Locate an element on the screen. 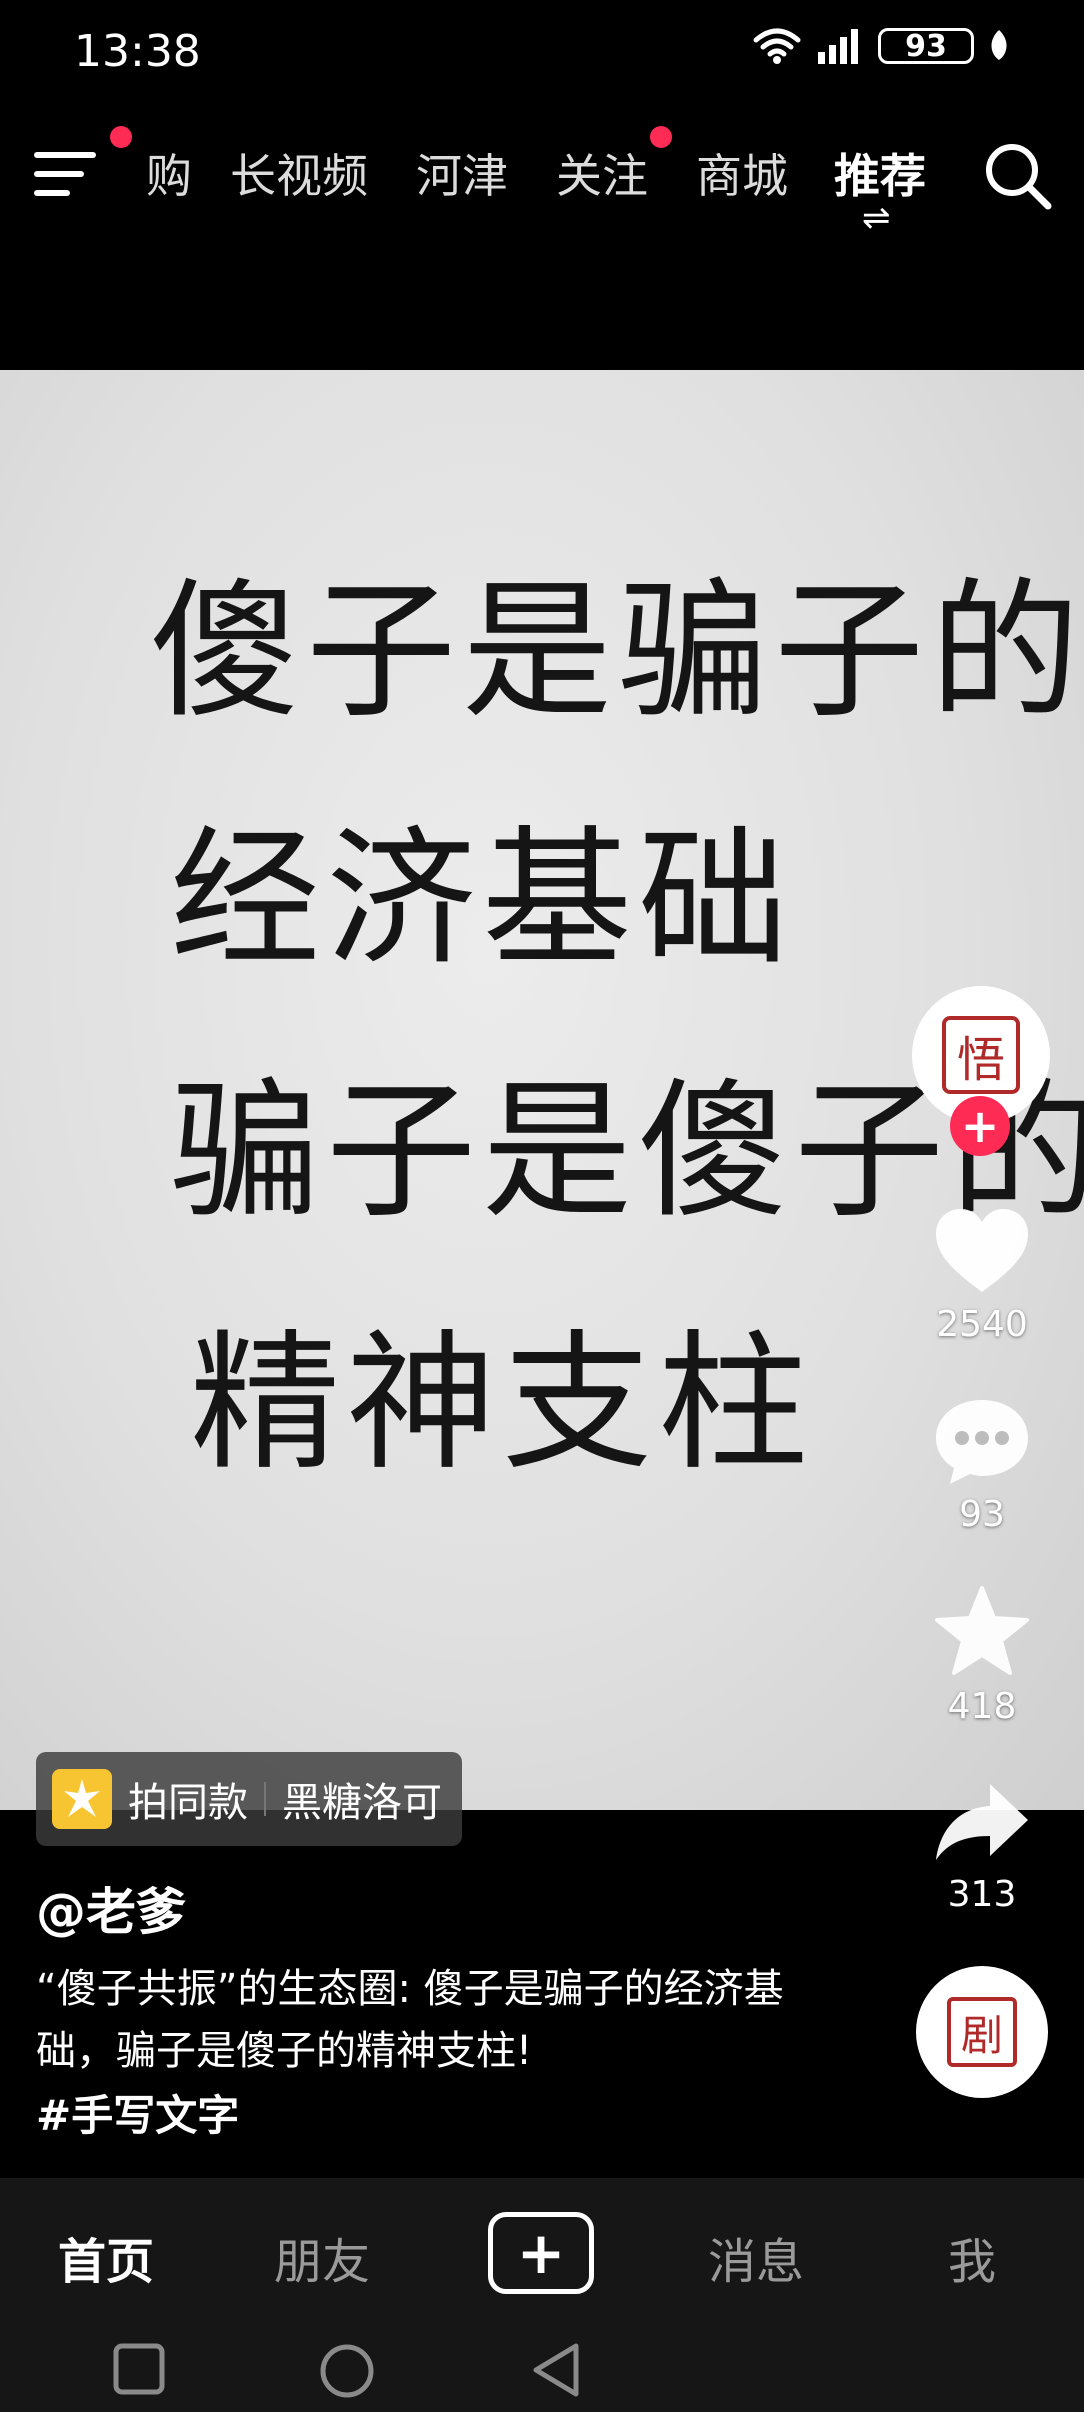 The height and width of the screenshot is (2412, 1084). tab-friends: 朋友 is located at coordinates (322, 2257).